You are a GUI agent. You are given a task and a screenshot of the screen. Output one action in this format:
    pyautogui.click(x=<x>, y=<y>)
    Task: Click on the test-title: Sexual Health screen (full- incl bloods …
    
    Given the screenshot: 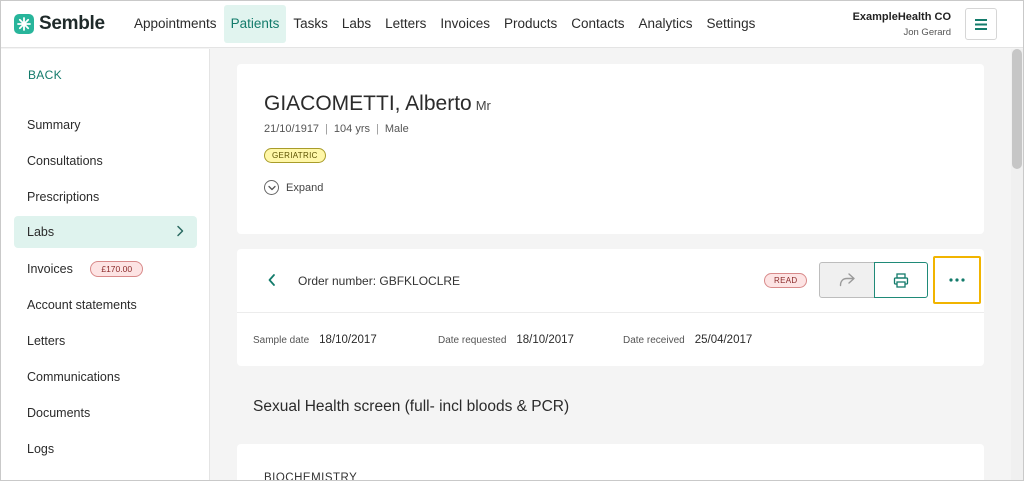 What is the action you would take?
    pyautogui.click(x=411, y=406)
    